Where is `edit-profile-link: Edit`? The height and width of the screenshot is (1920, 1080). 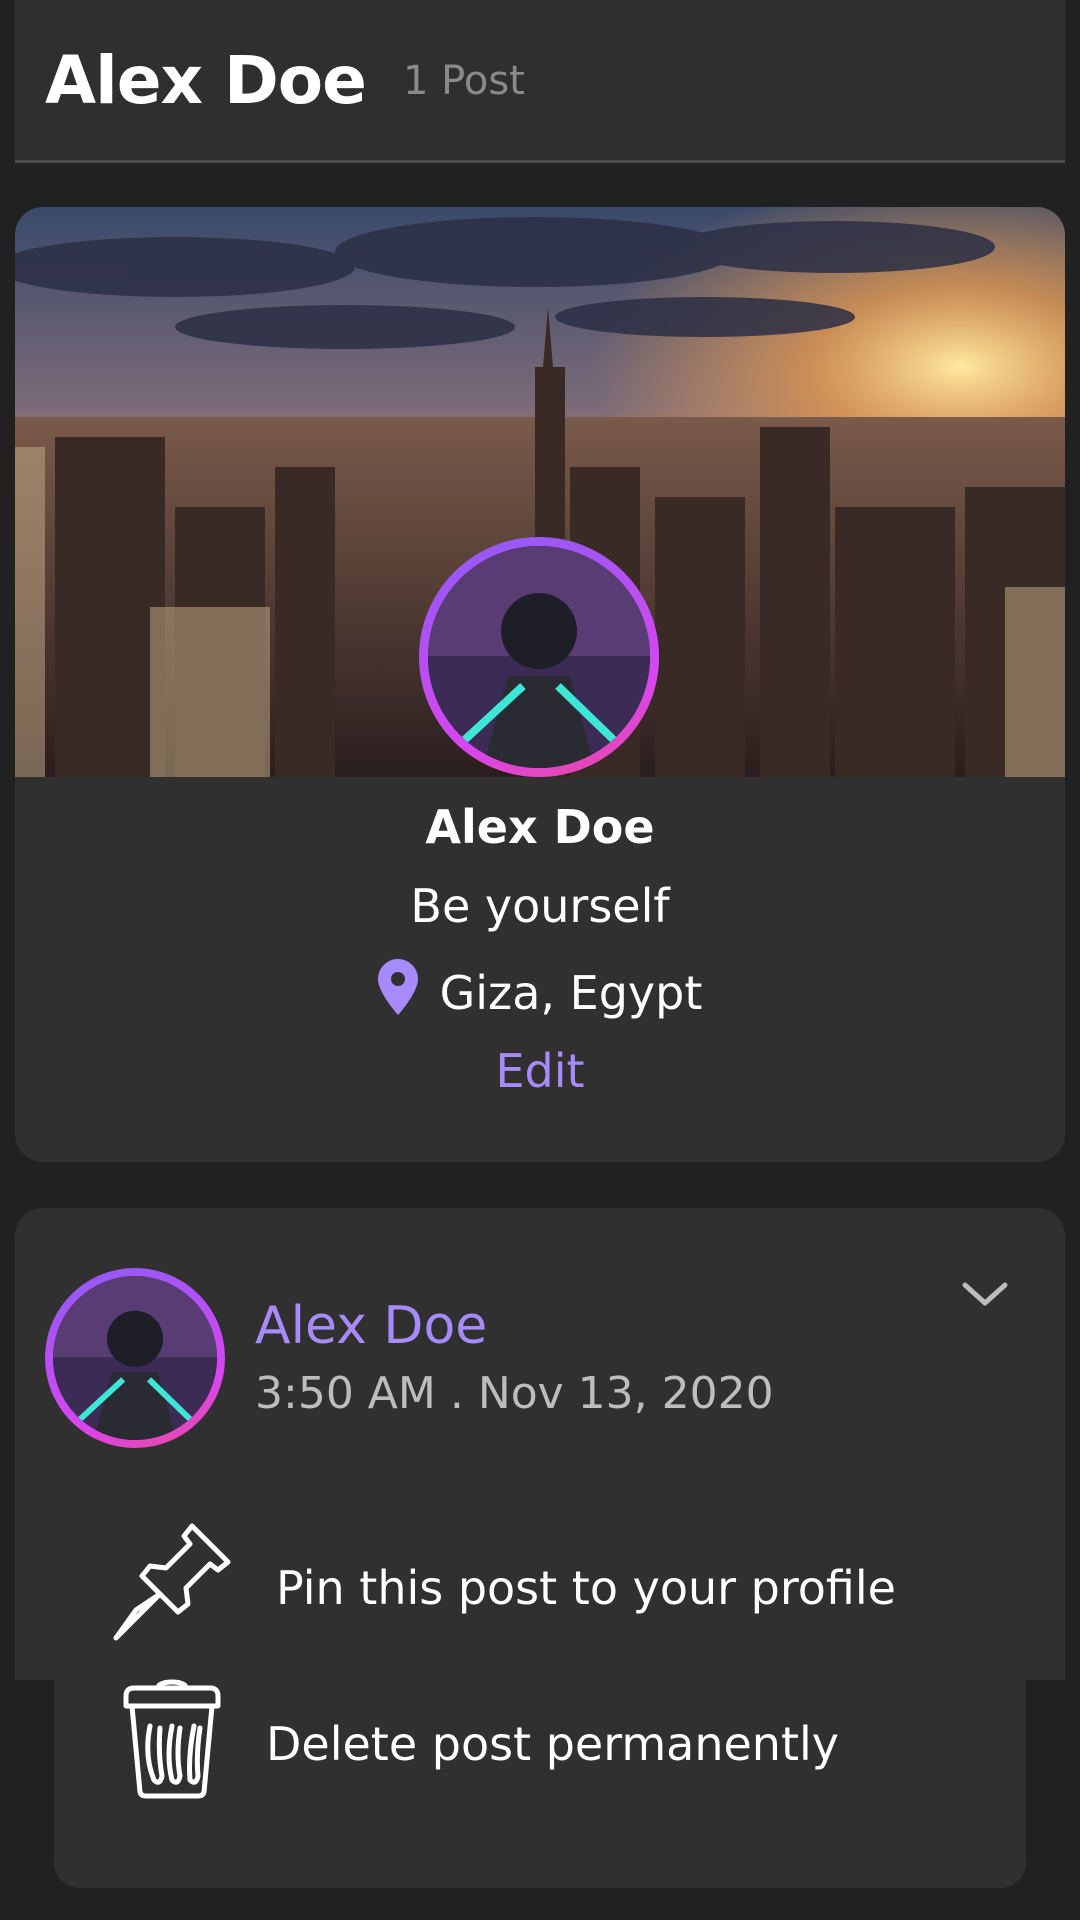
edit-profile-link: Edit is located at coordinates (540, 1071).